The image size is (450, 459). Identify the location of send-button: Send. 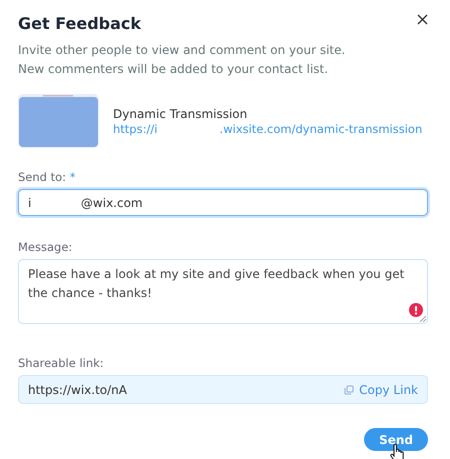
(396, 439).